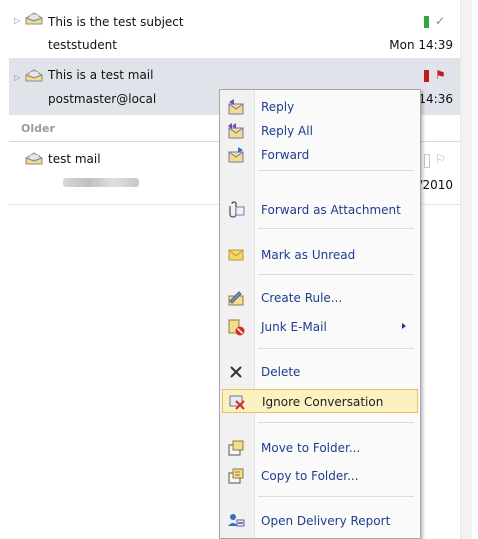 This screenshot has width=478, height=539. Describe the element at coordinates (236, 448) in the screenshot. I see `move-to-folder-icon` at that location.